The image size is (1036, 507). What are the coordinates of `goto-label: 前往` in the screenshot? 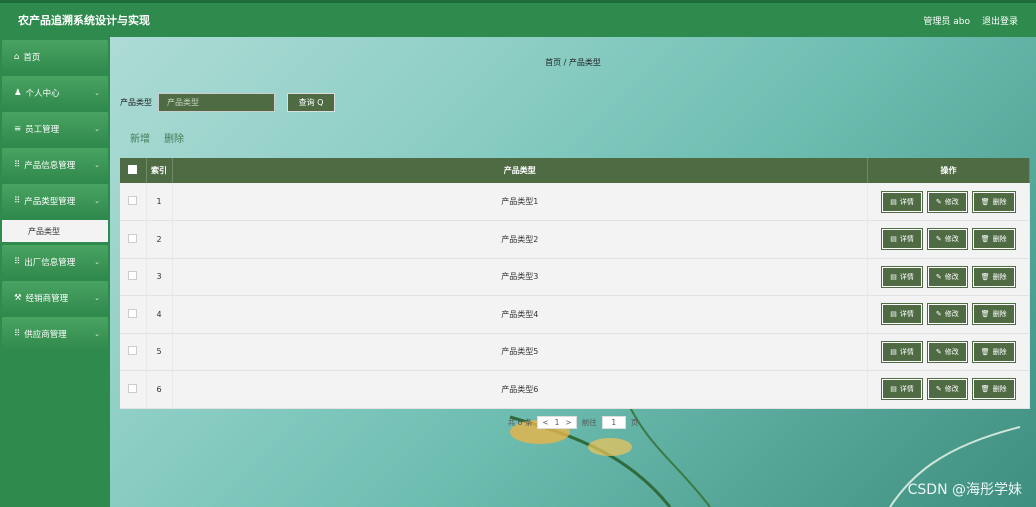 It's located at (589, 422).